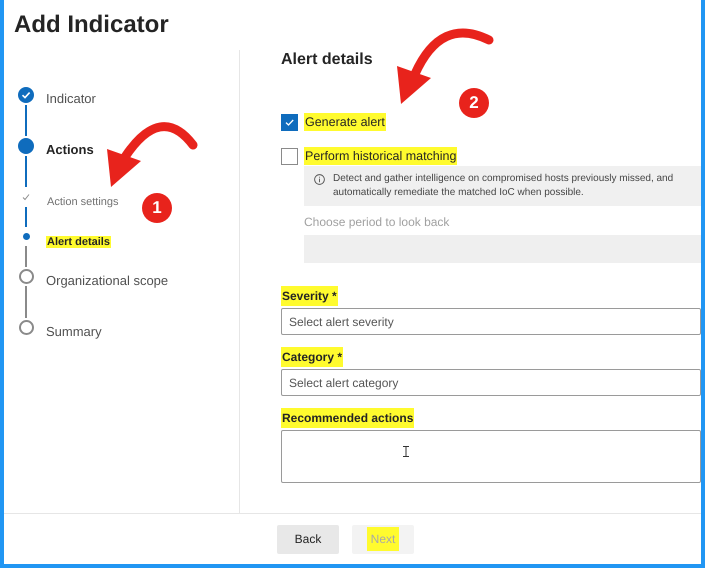 This screenshot has height=568, width=705. I want to click on step-label: Indicator, so click(71, 98).